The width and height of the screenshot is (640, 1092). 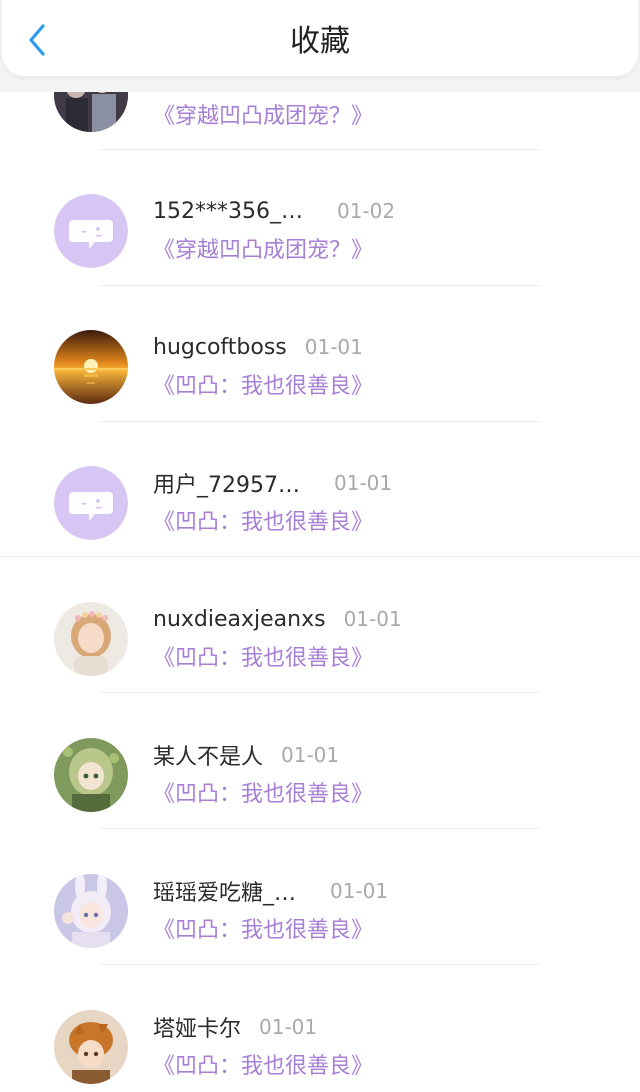 What do you see at coordinates (320, 41) in the screenshot?
I see `page-title: 收藏` at bounding box center [320, 41].